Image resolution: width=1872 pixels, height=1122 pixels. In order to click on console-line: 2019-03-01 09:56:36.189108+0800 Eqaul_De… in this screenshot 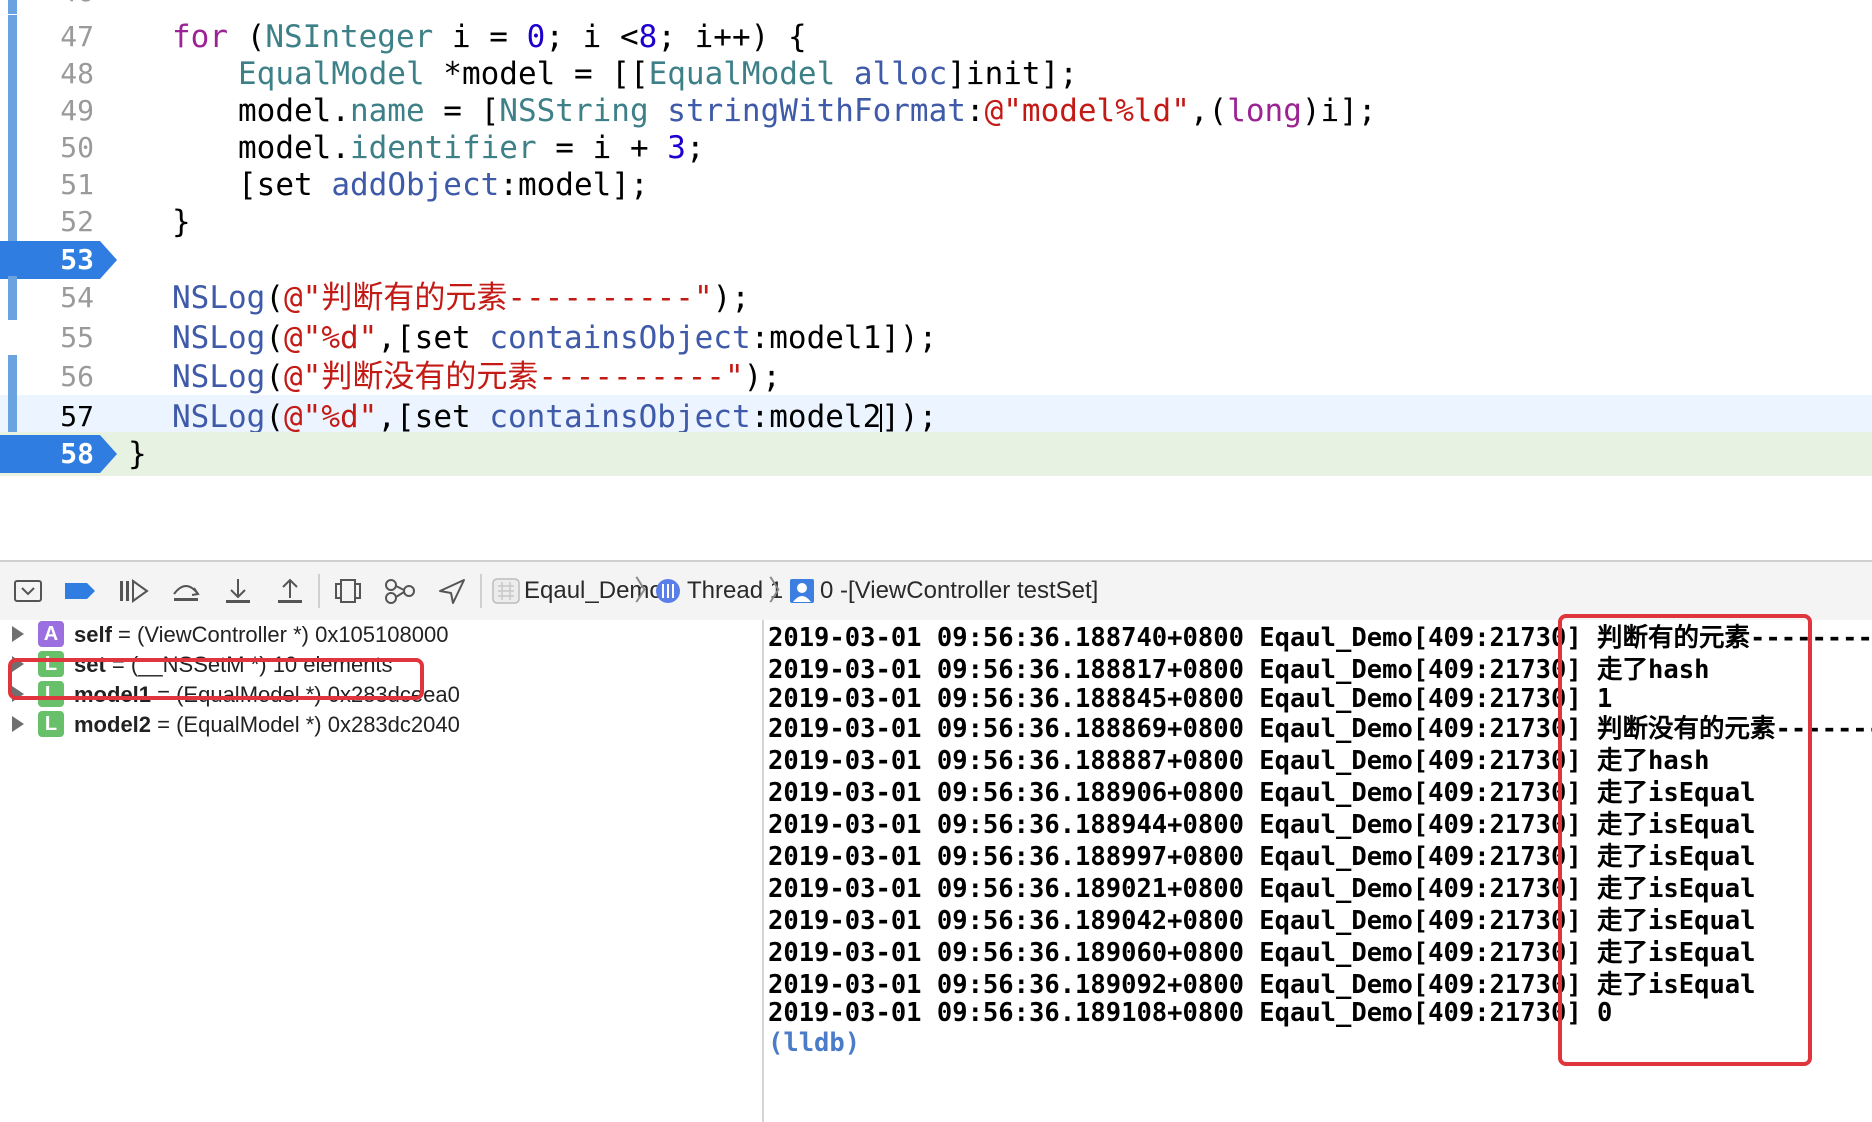, I will do `click(1190, 1013)`.